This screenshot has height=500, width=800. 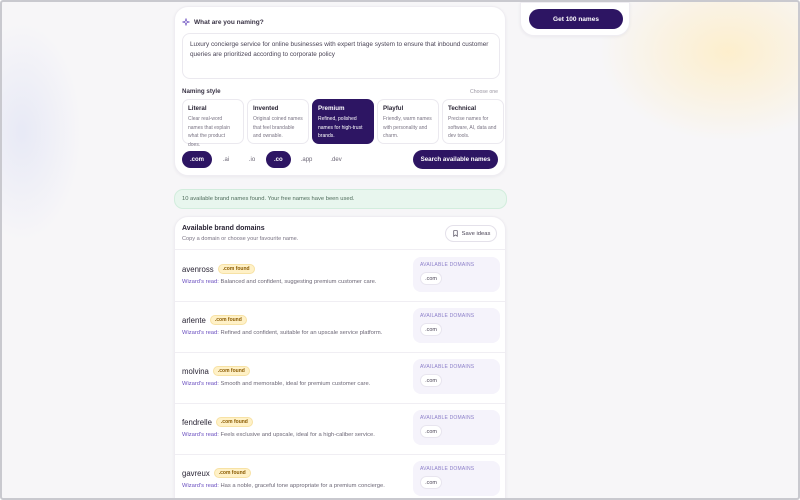 What do you see at coordinates (455, 233) in the screenshot?
I see `bookmark-icon` at bounding box center [455, 233].